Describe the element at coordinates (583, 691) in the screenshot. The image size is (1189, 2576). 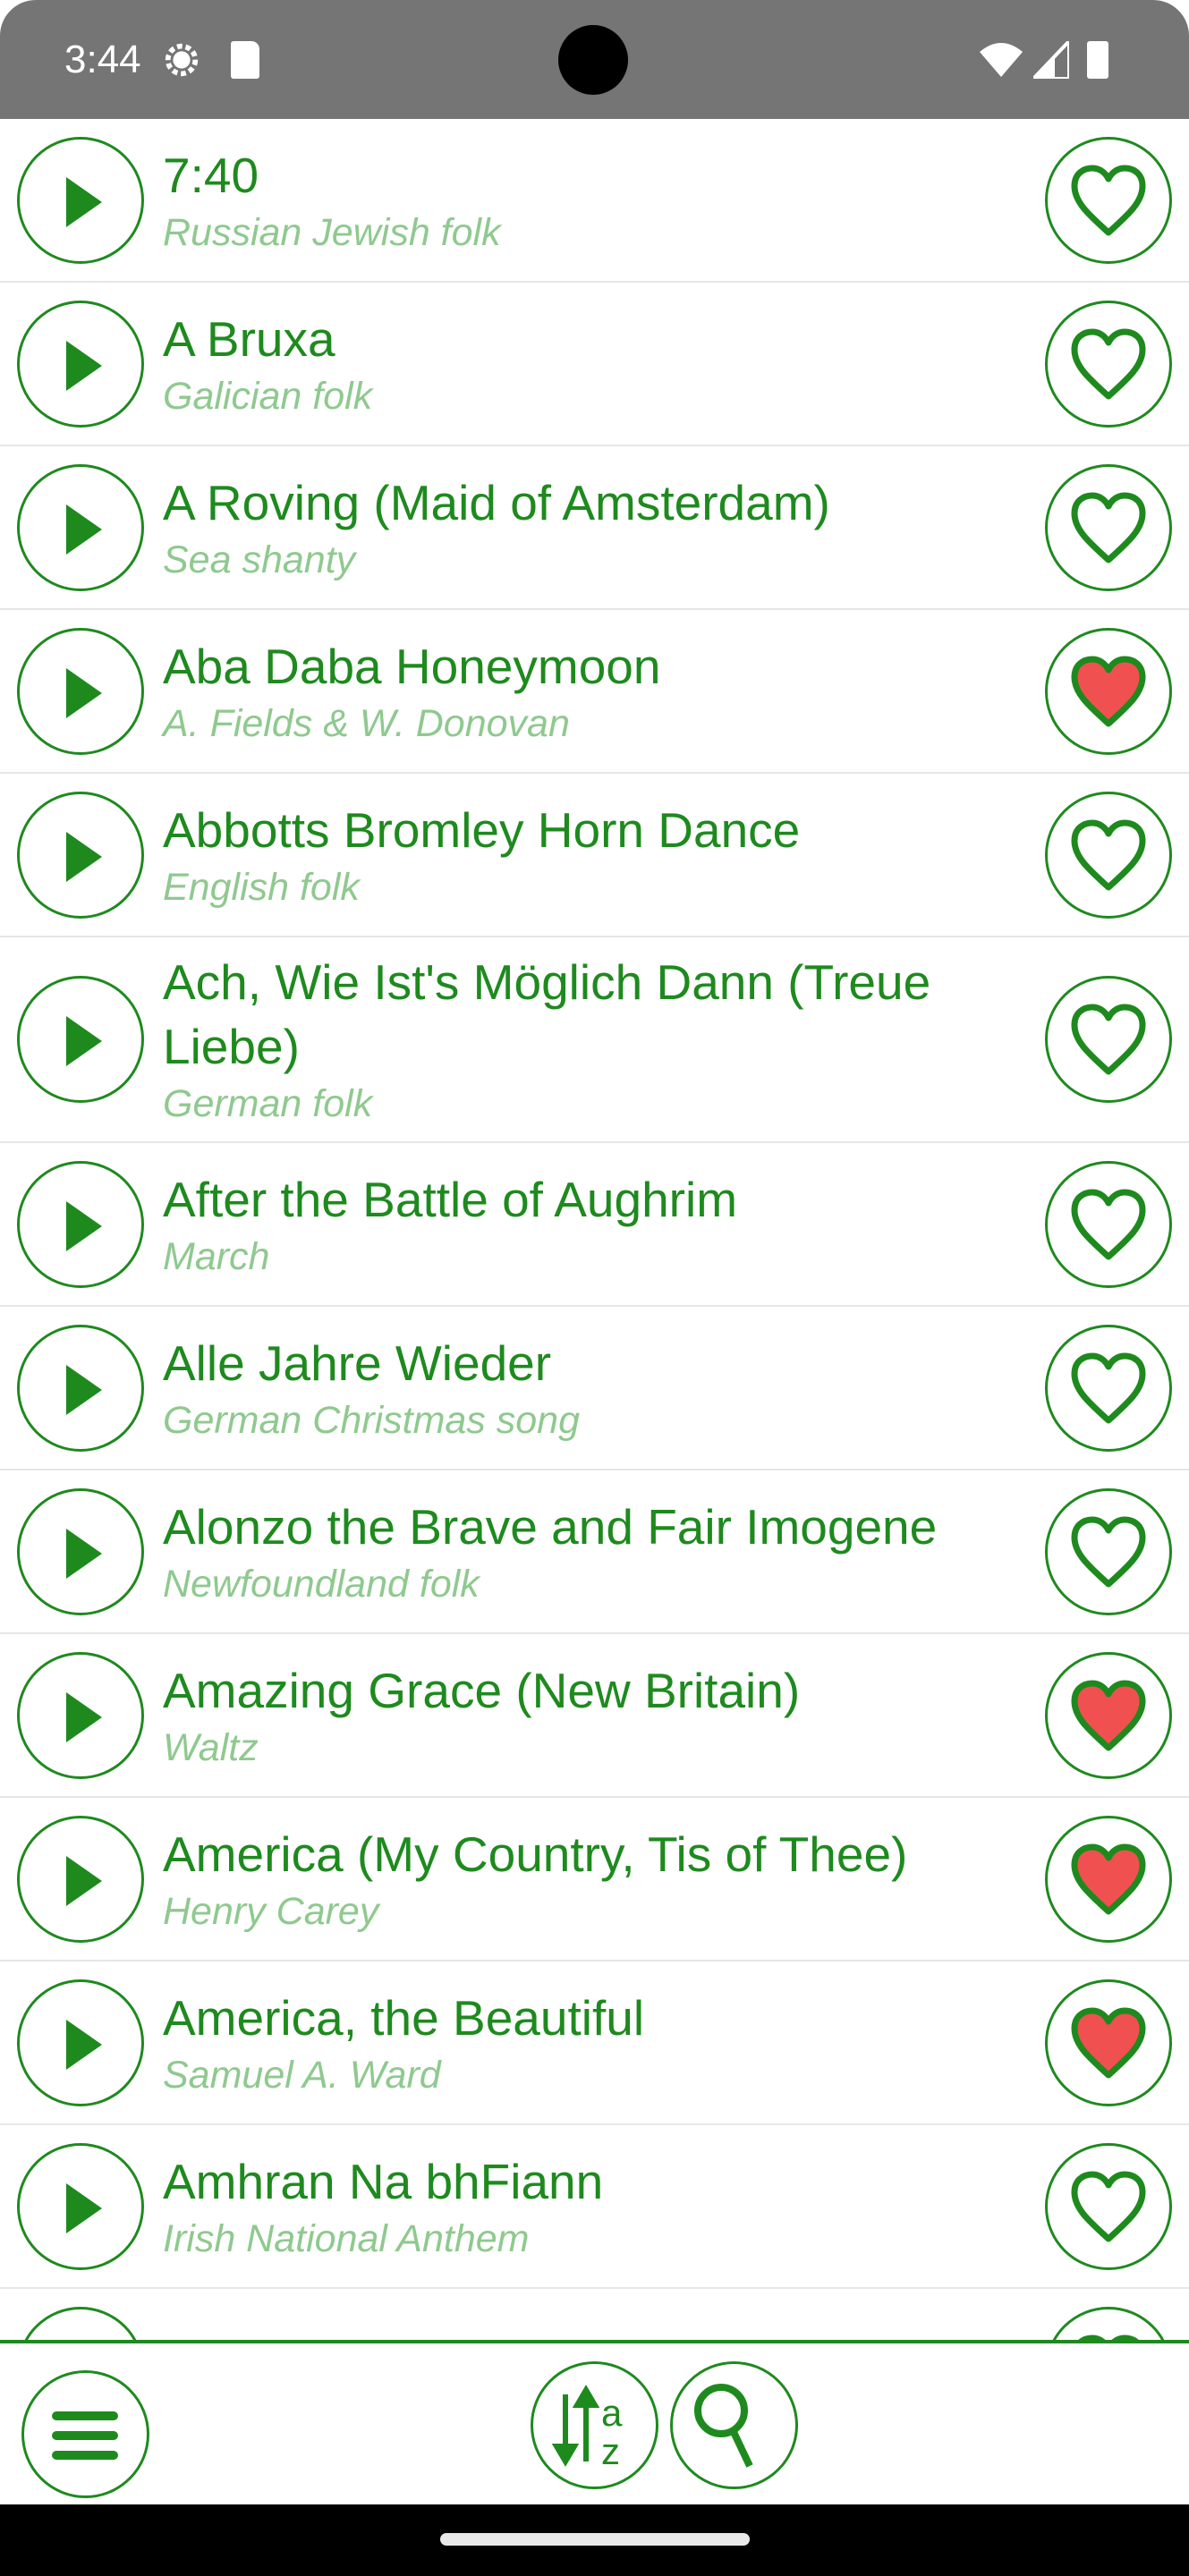
I see `song-text: Aba Daba Honeymoon A. Fields & W. Donovan` at that location.